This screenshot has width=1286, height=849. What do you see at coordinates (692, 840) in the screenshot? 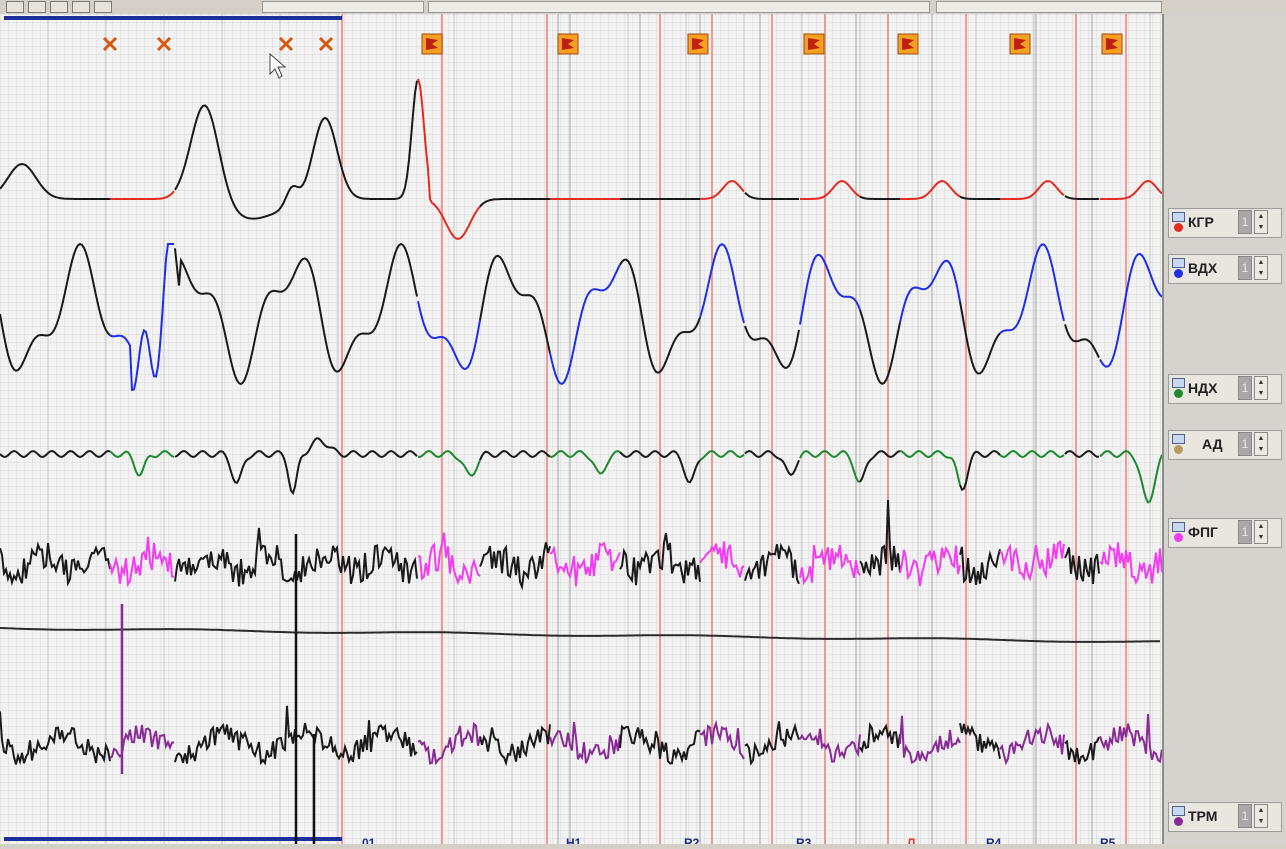
I see `question-label: R2` at bounding box center [692, 840].